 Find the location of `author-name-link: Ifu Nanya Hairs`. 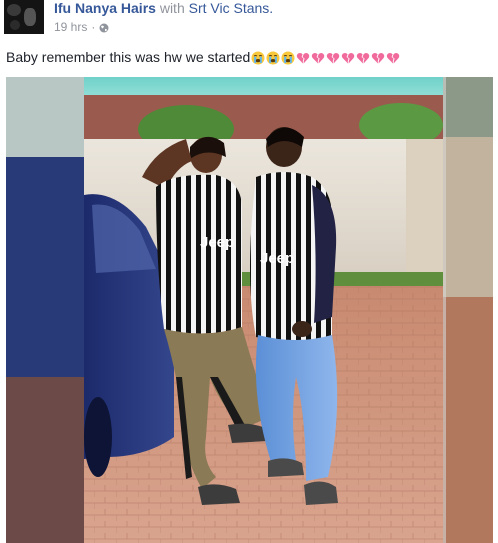

author-name-link: Ifu Nanya Hairs is located at coordinates (105, 8).